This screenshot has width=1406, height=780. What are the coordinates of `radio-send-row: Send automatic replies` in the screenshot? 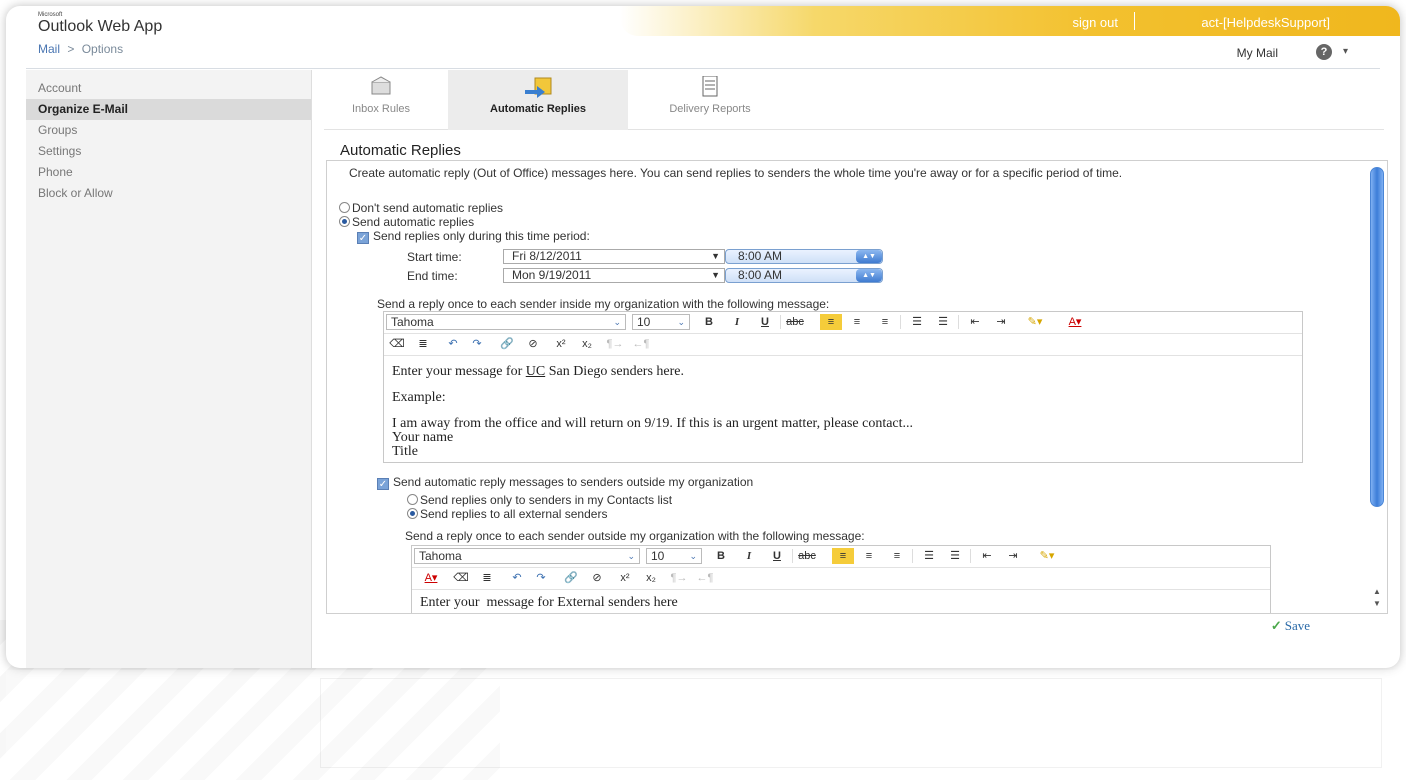 It's located at (406, 222).